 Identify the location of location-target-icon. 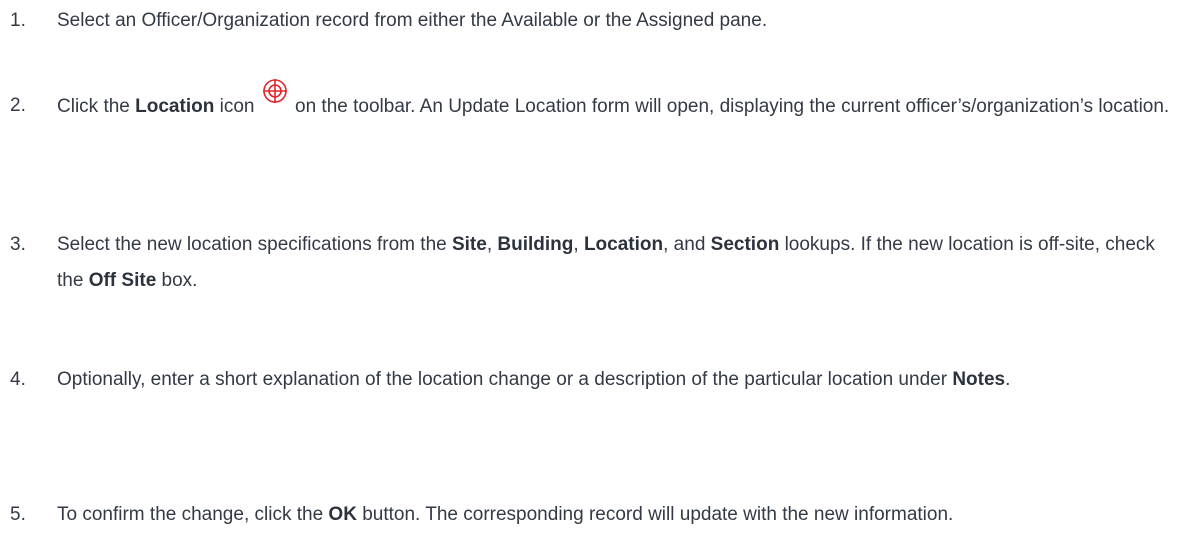
(275, 91).